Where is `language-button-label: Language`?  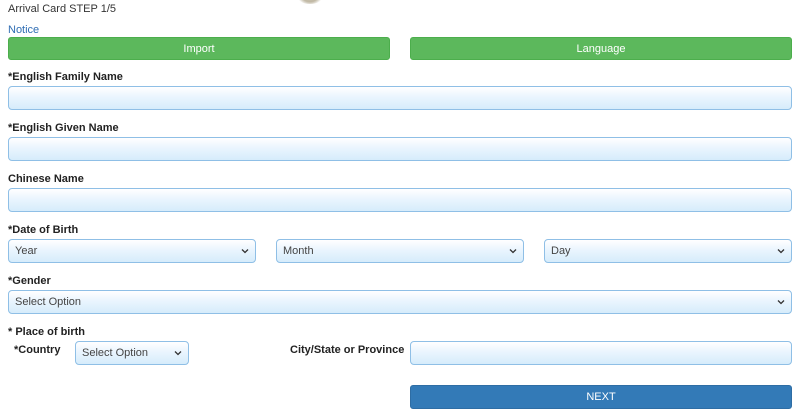 language-button-label: Language is located at coordinates (601, 48).